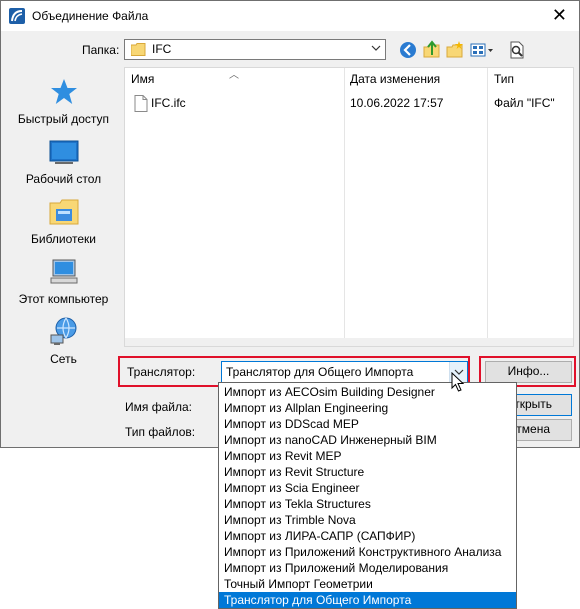  What do you see at coordinates (367, 440) in the screenshot?
I see `dropdown-item: Импорт из nanoCAD Инженерный BIM` at bounding box center [367, 440].